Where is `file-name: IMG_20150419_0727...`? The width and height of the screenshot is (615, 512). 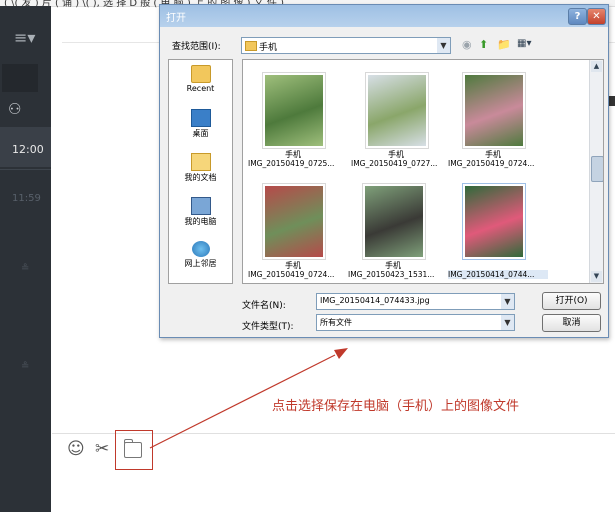 file-name: IMG_20150419_0727... is located at coordinates (394, 163).